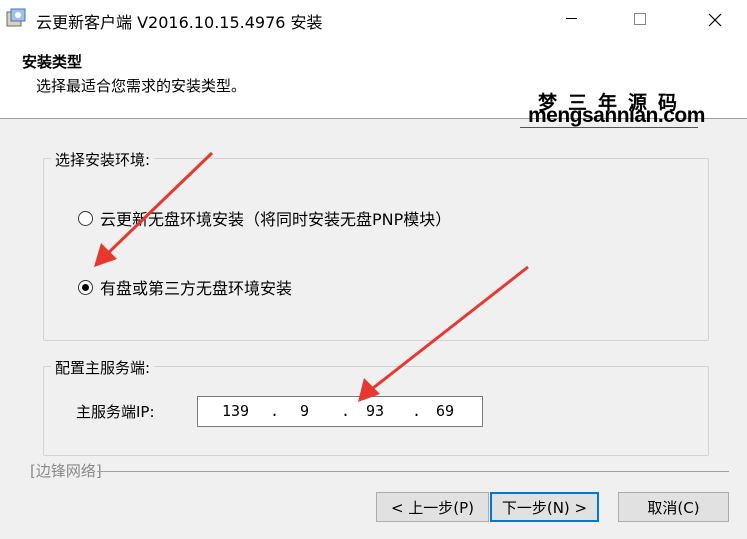 This screenshot has width=747, height=539. Describe the element at coordinates (375, 411) in the screenshot. I see `ip-octet-3: 93` at that location.